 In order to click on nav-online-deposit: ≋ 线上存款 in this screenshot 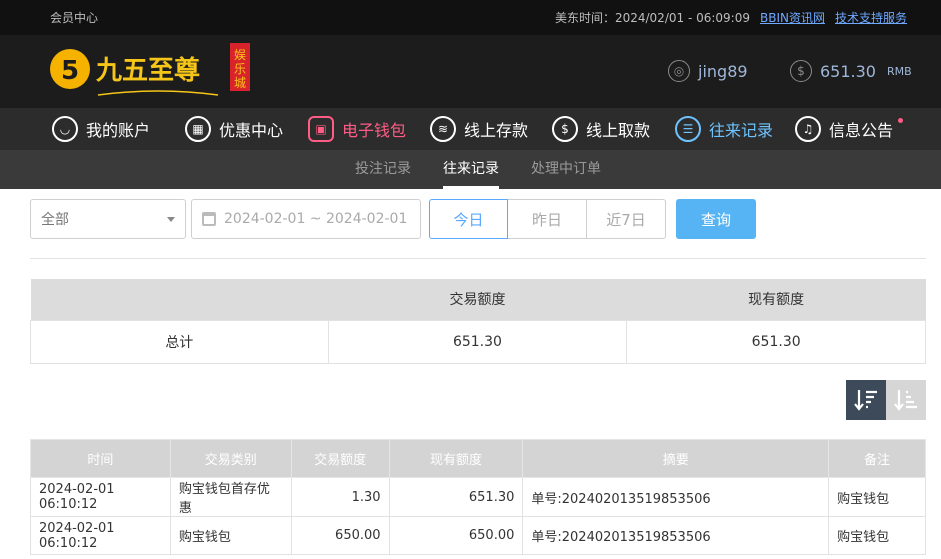, I will do `click(479, 129)`.